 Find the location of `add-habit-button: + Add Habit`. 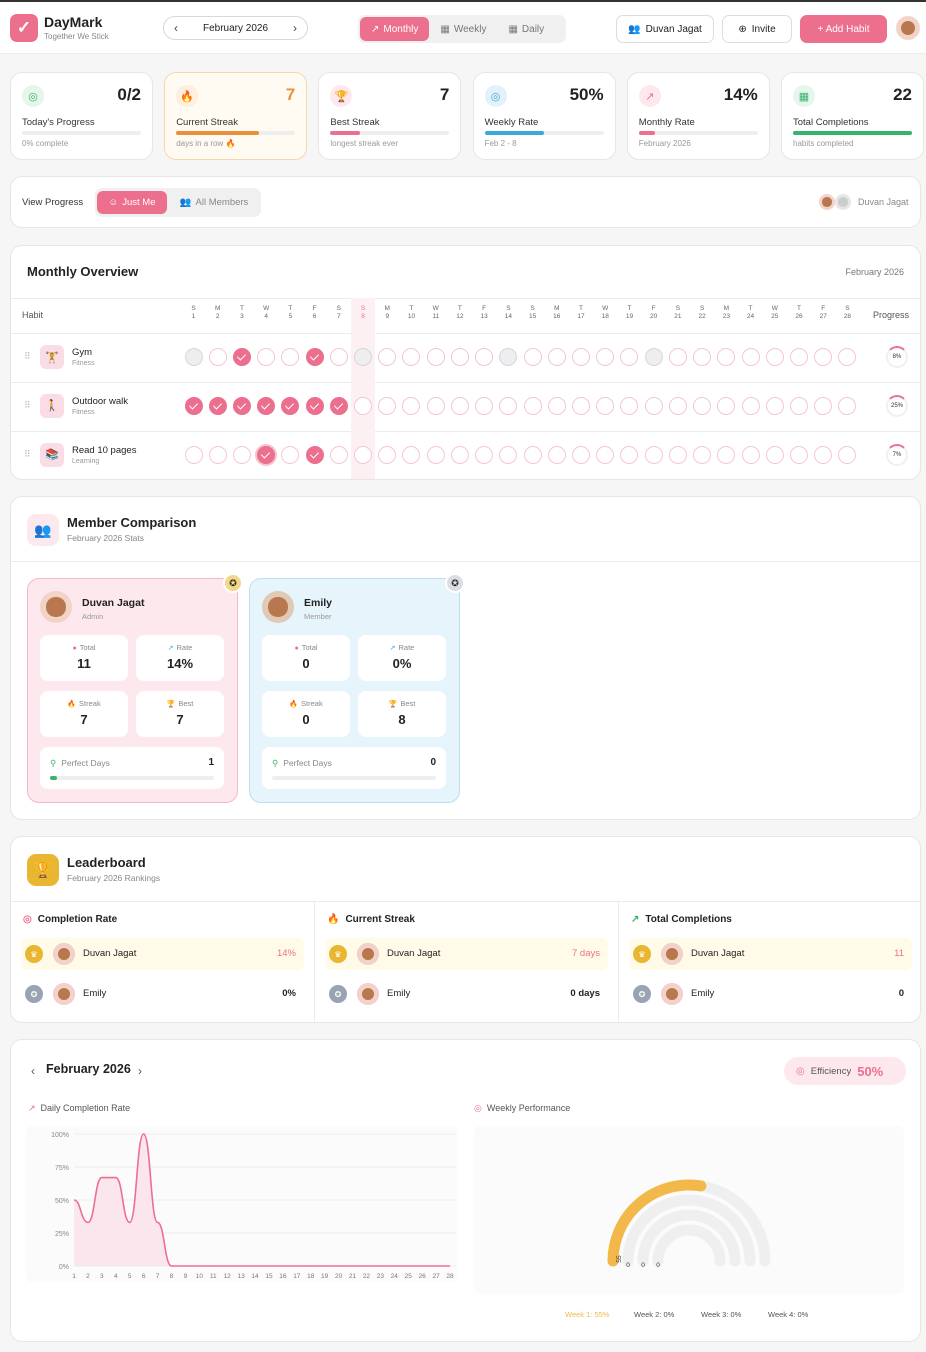

add-habit-button: + Add Habit is located at coordinates (843, 29).